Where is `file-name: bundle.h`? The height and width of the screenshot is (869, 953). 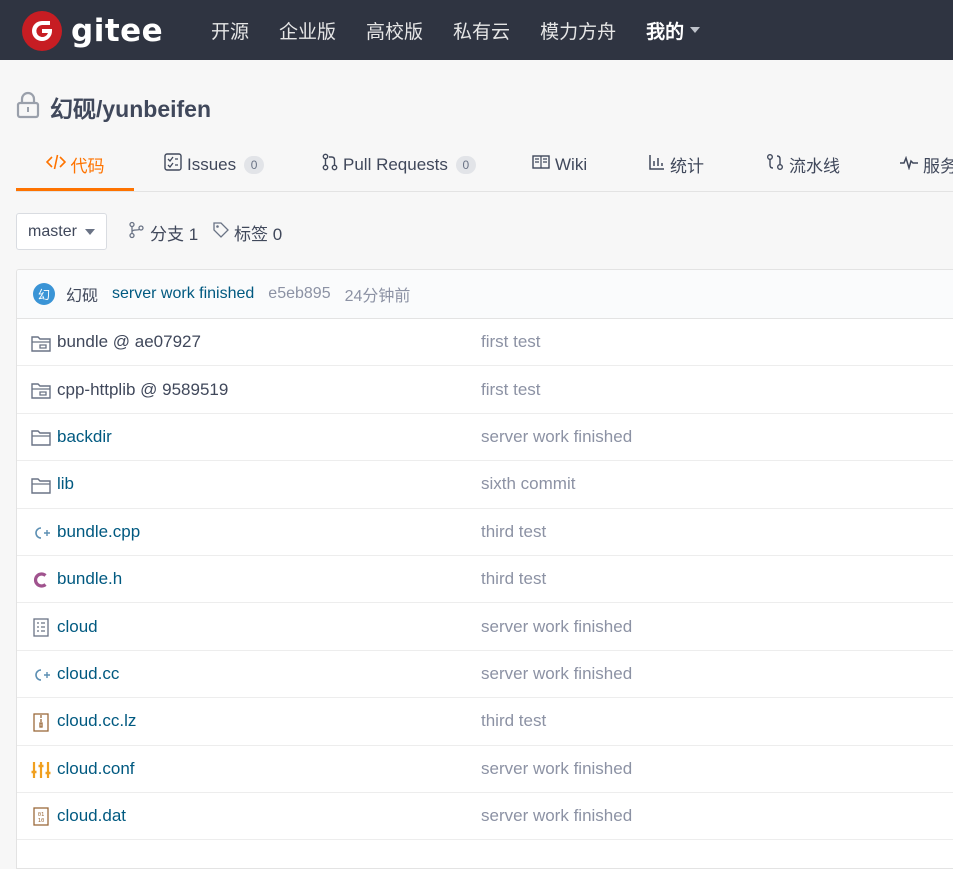 file-name: bundle.h is located at coordinates (89, 579).